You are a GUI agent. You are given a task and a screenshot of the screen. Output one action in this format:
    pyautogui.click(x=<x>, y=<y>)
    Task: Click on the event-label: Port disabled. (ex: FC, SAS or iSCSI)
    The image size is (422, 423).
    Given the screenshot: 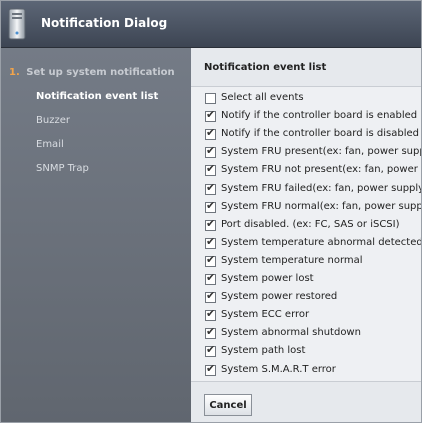 What is the action you would take?
    pyautogui.click(x=310, y=224)
    